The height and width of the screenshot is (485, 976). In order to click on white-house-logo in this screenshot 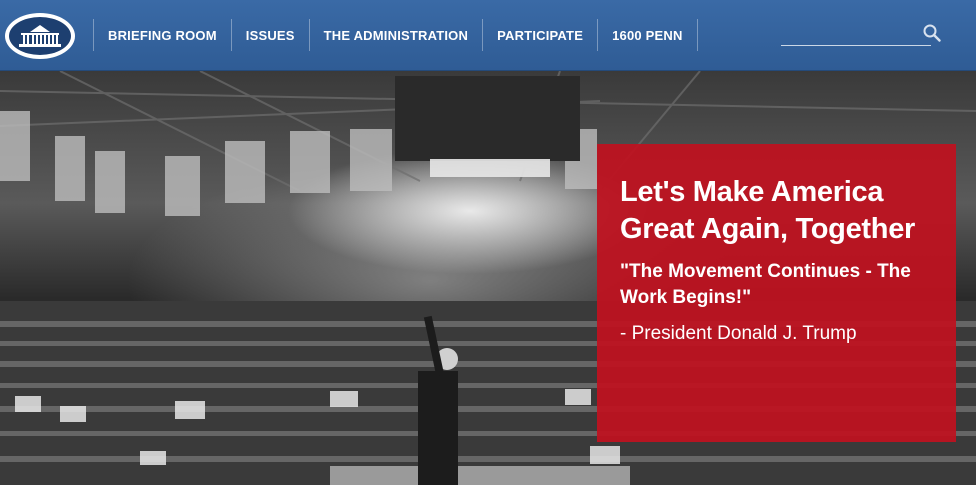, I will do `click(40, 36)`.